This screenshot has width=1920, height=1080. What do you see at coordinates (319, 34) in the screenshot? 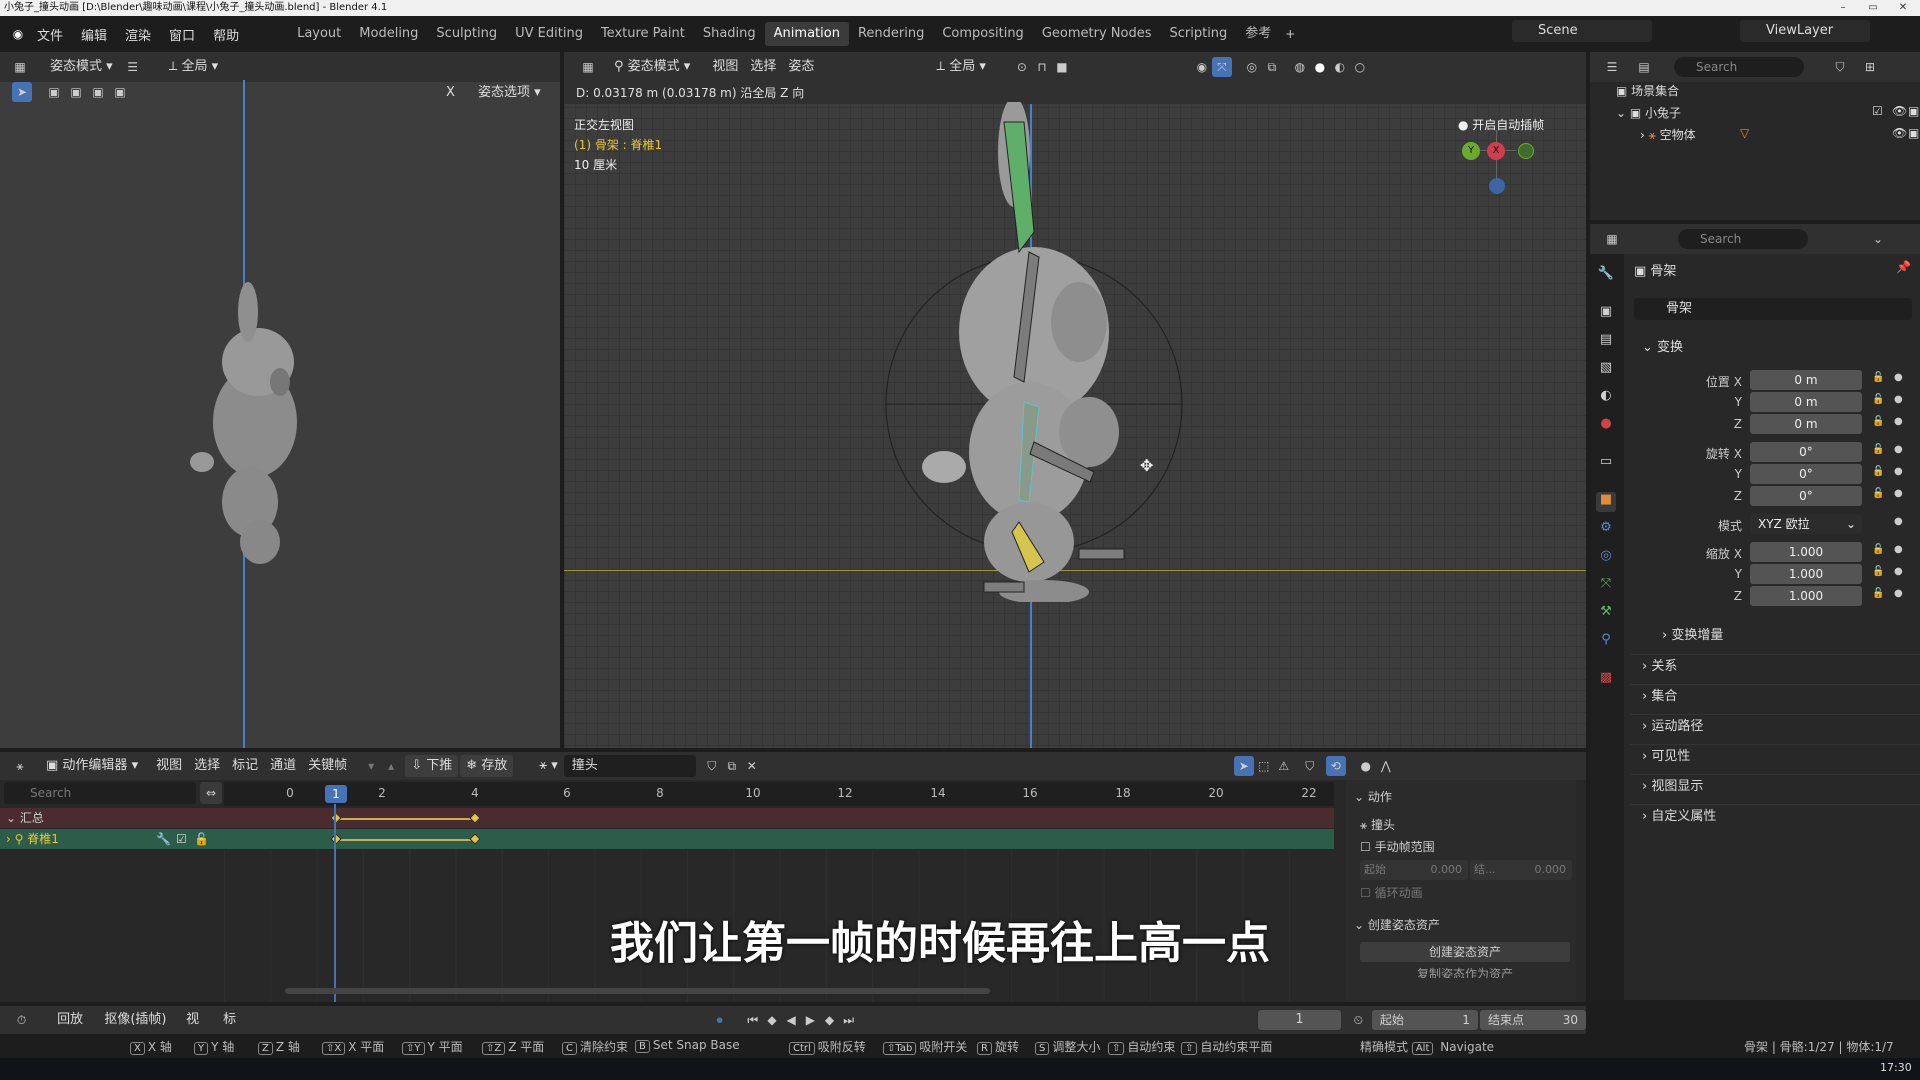
I see `tab-layout: Layout` at bounding box center [319, 34].